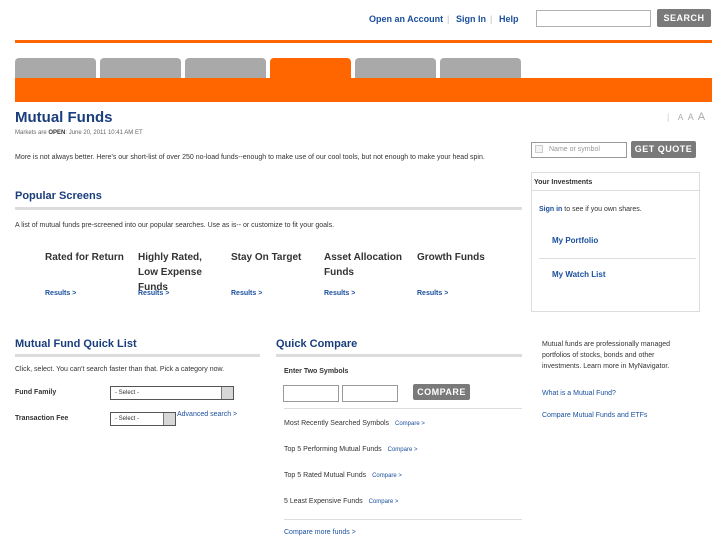 The image size is (727, 545). I want to click on my-portfolio-link: My Portfolio, so click(575, 240).